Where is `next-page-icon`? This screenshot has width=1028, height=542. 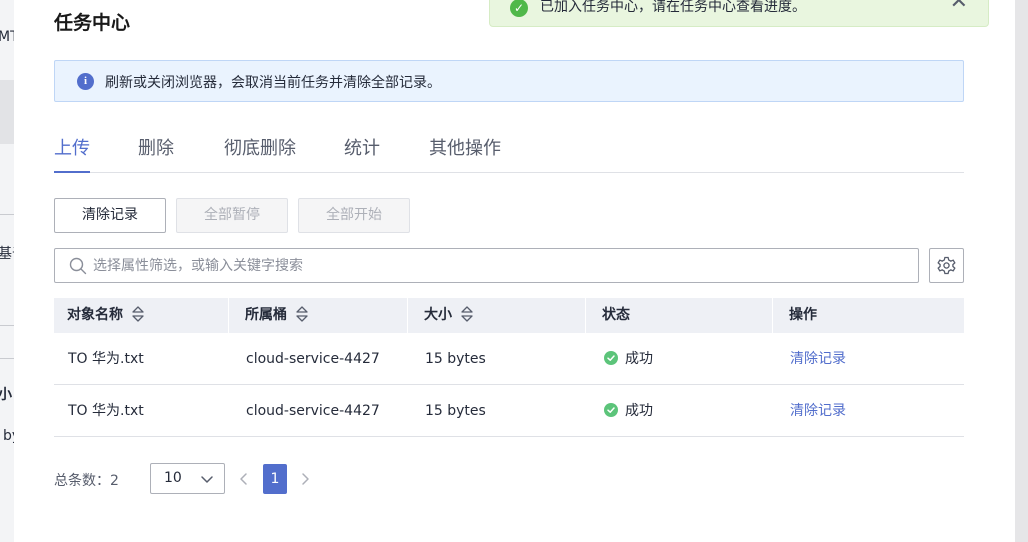
next-page-icon is located at coordinates (305, 479).